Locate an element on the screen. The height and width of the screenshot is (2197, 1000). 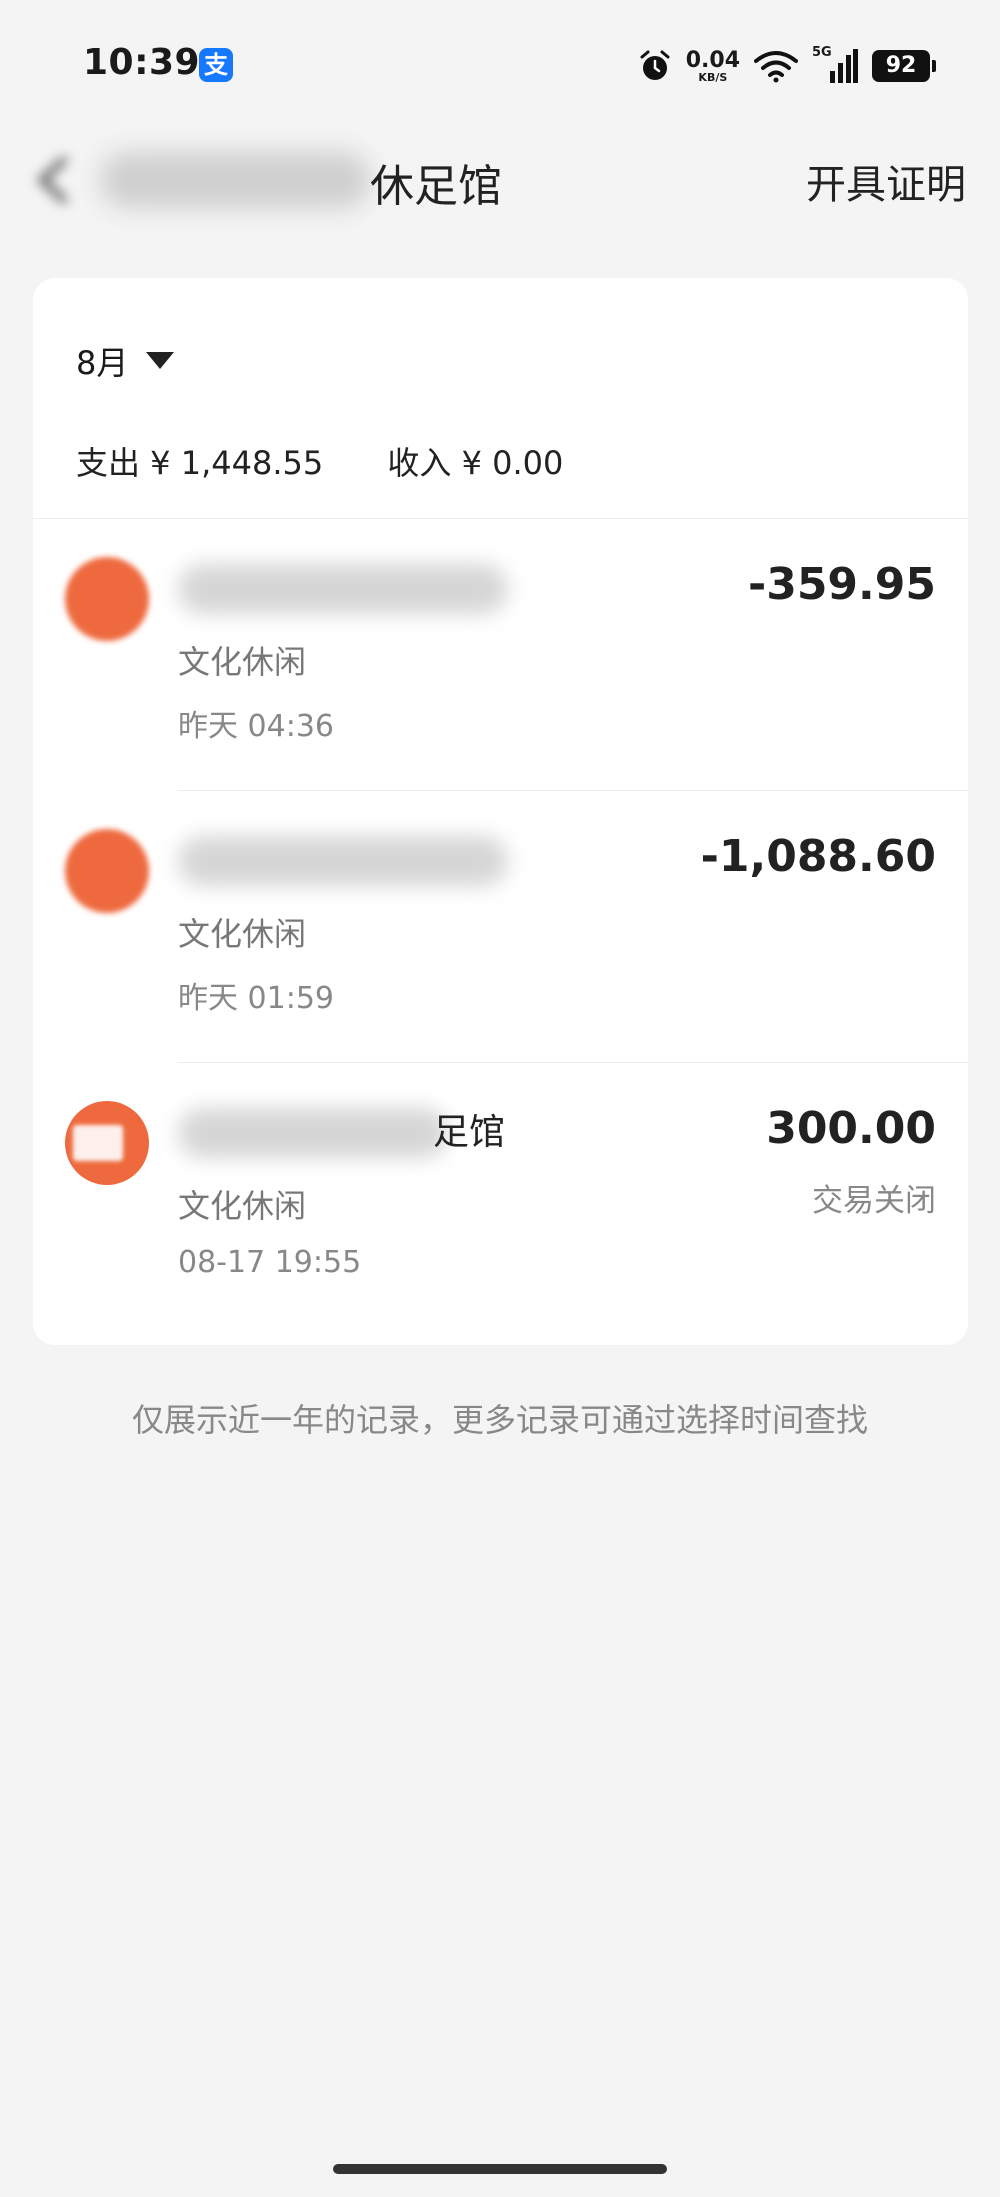
issue-certificate-button: 开具证明 is located at coordinates (886, 181).